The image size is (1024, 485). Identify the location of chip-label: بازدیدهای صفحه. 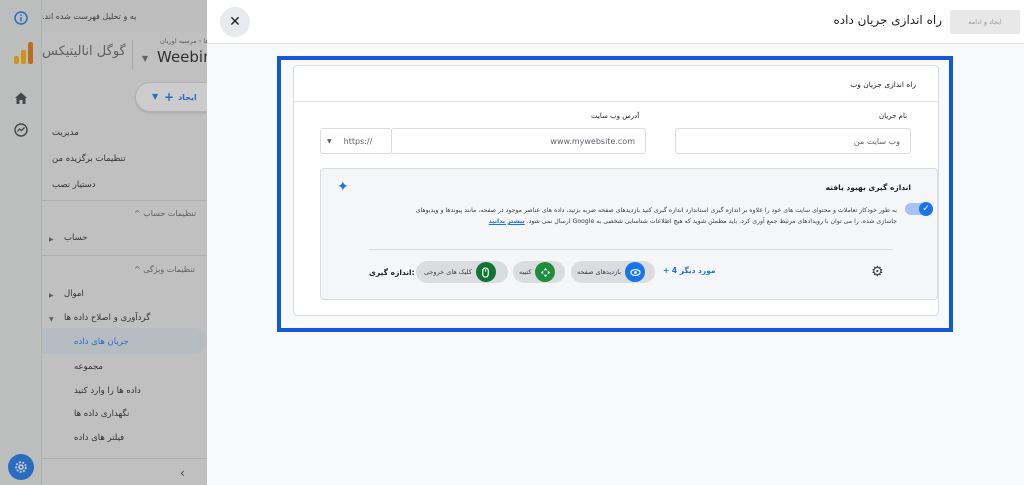
(599, 272).